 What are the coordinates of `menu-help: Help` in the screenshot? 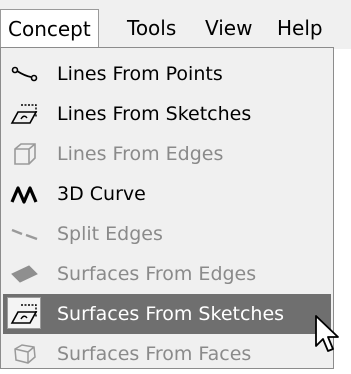 It's located at (300, 28).